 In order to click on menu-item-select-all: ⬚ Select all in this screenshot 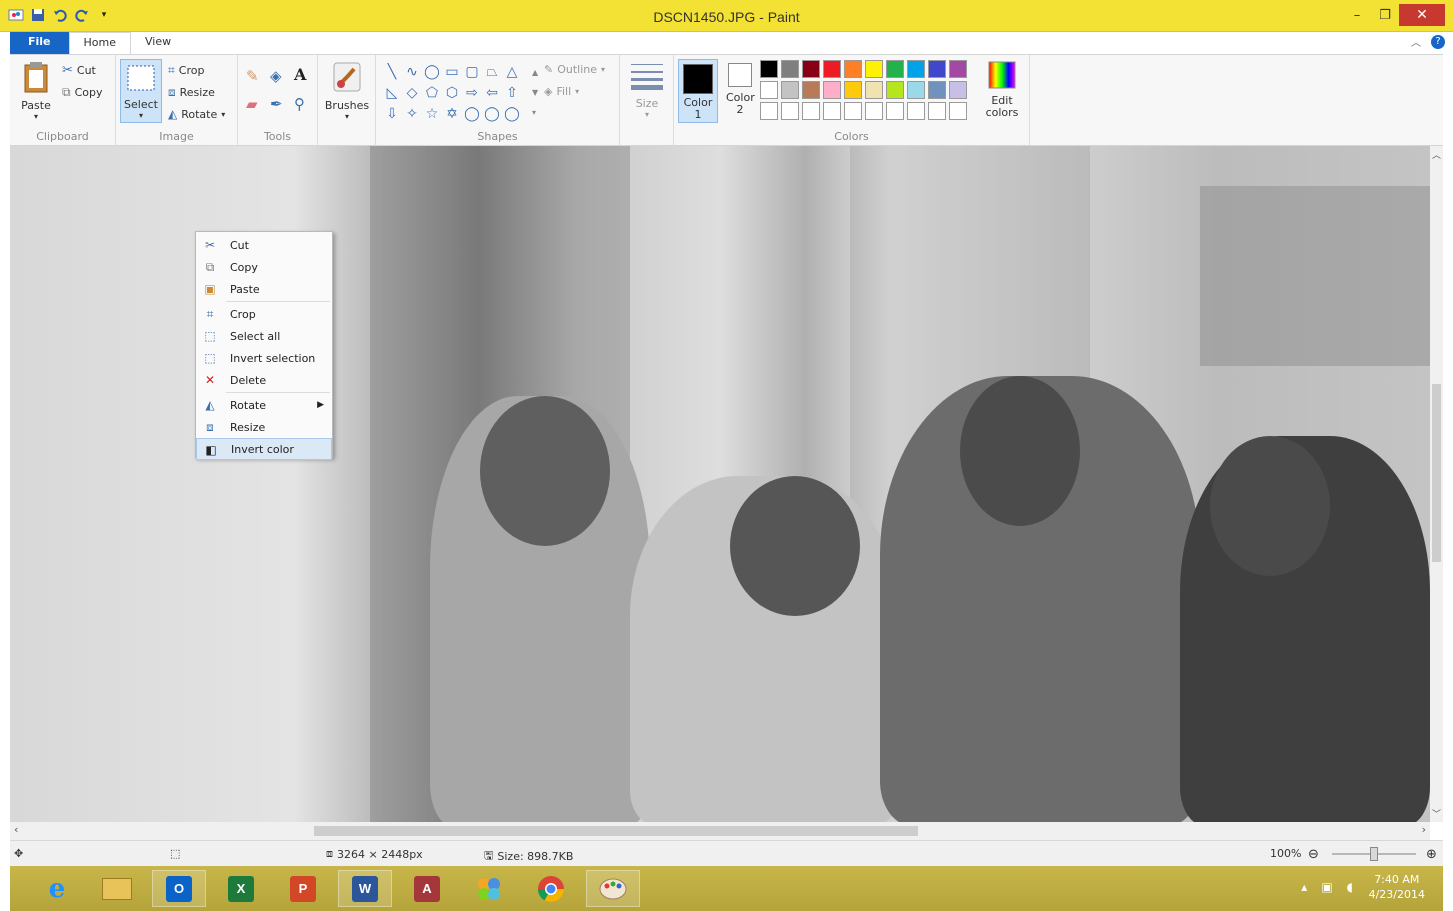, I will do `click(264, 336)`.